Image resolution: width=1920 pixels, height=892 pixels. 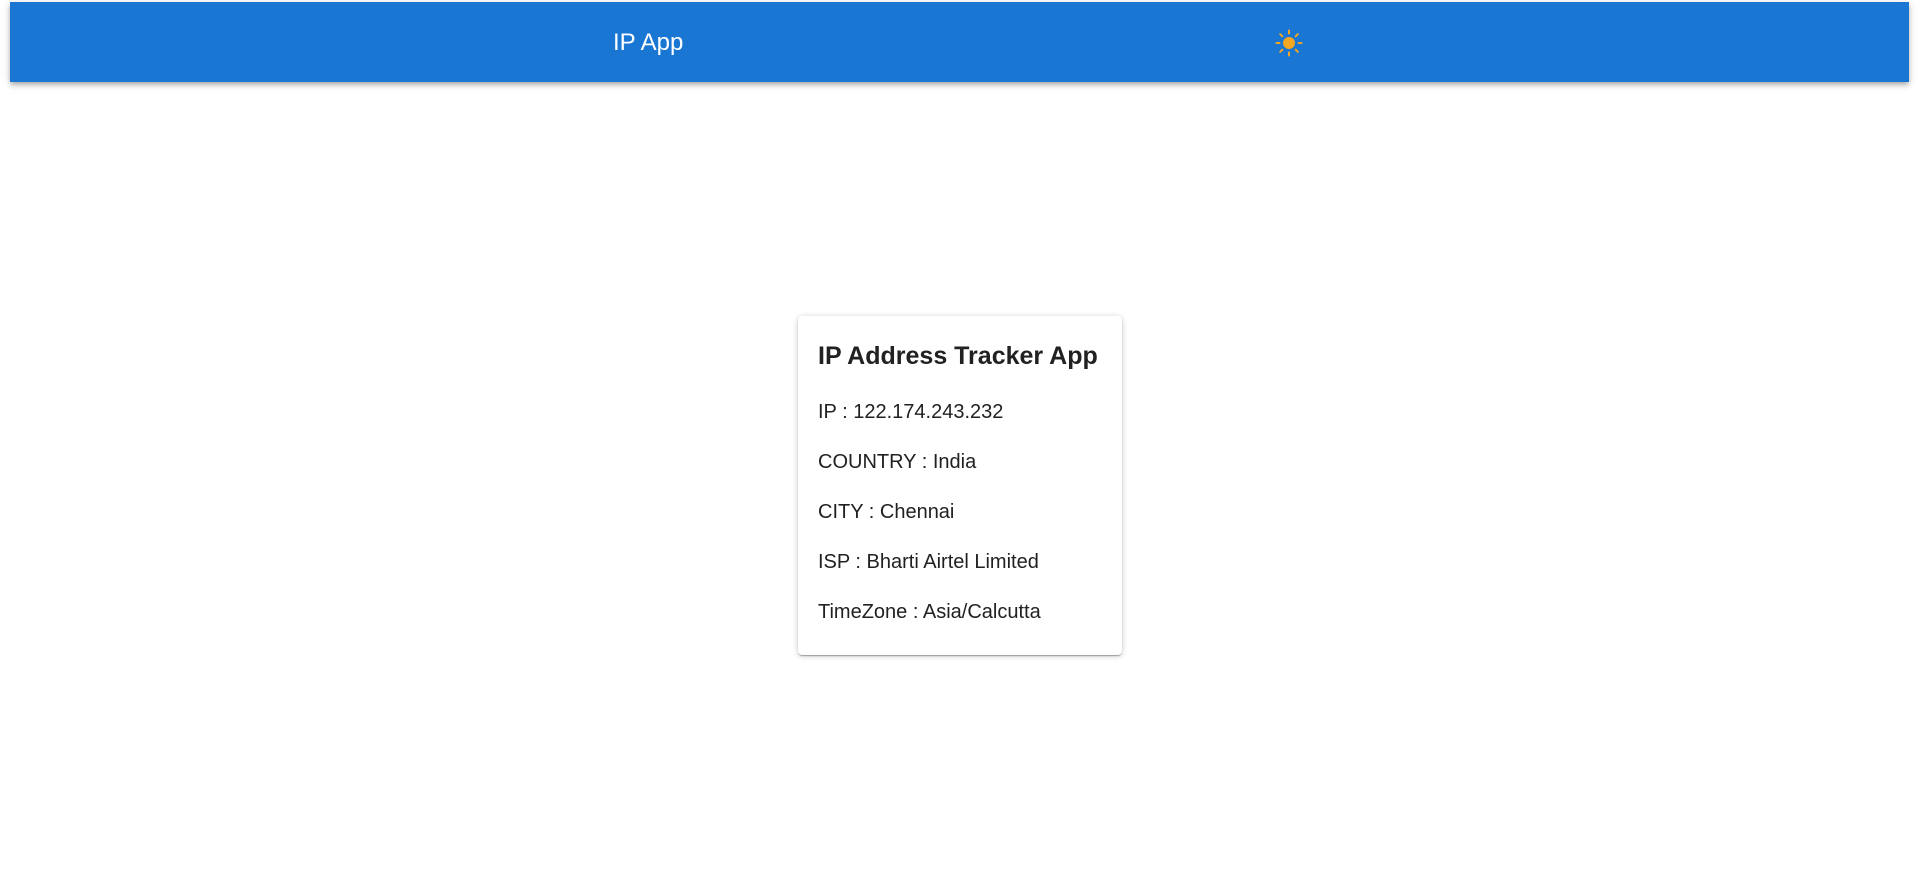 What do you see at coordinates (863, 612) in the screenshot?
I see `timezone-label: TimeZone` at bounding box center [863, 612].